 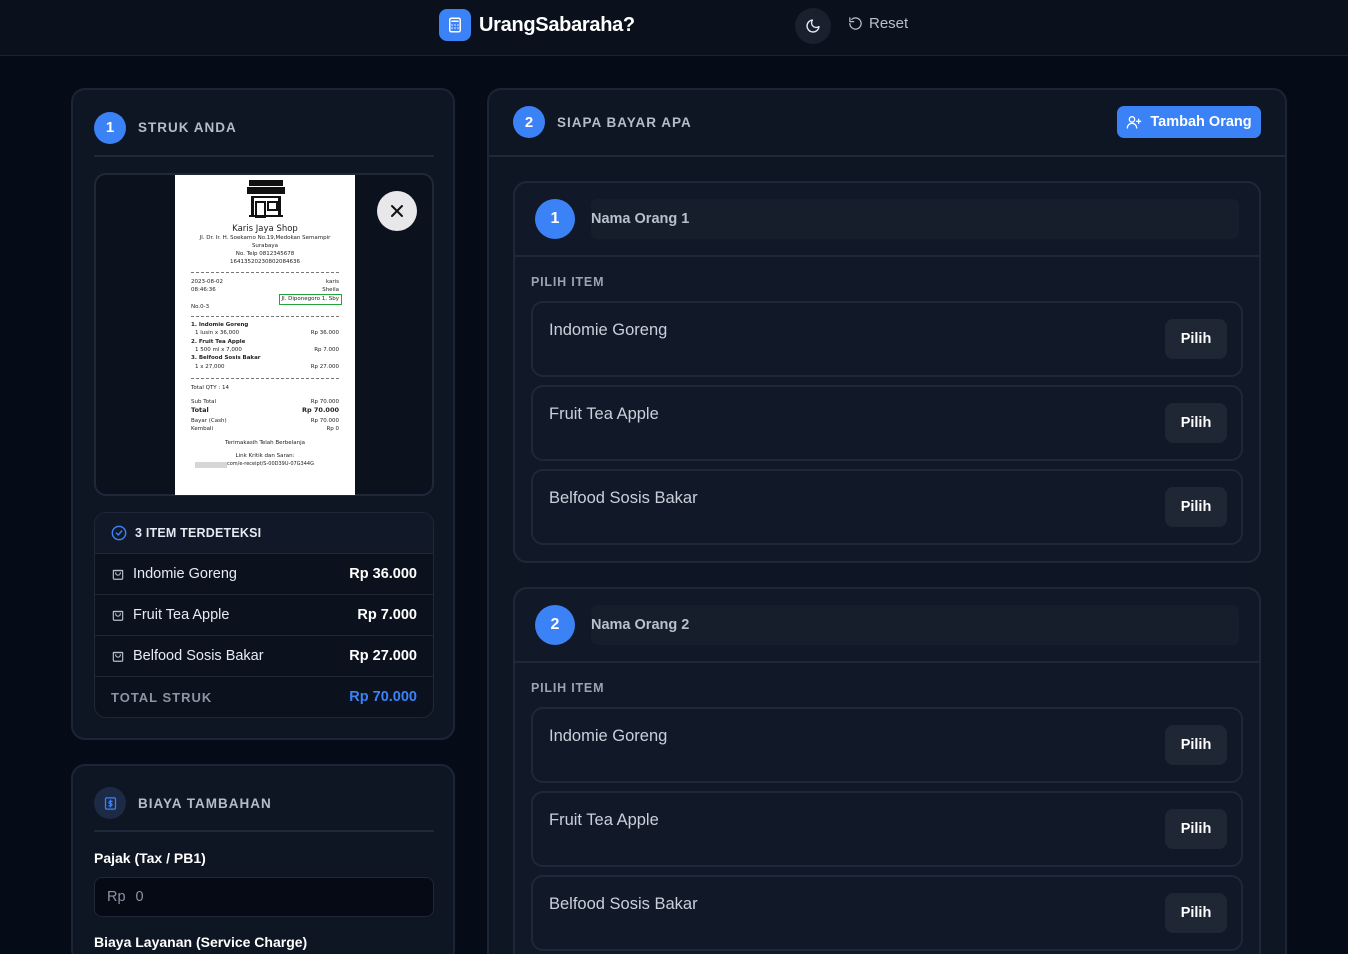 What do you see at coordinates (264, 533) in the screenshot?
I see `detected-items-header: 3 ITEM TERDETEKSI` at bounding box center [264, 533].